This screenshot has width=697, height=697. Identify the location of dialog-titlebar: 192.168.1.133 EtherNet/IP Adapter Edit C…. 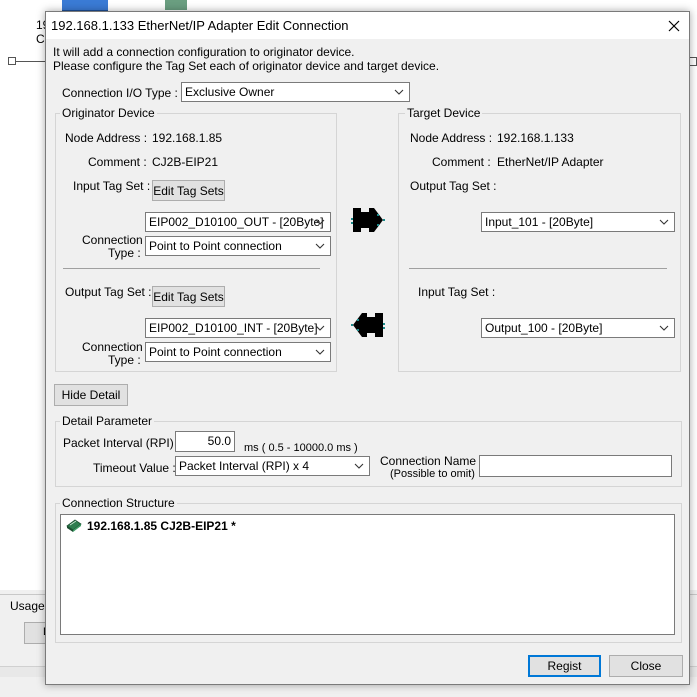
(367, 25).